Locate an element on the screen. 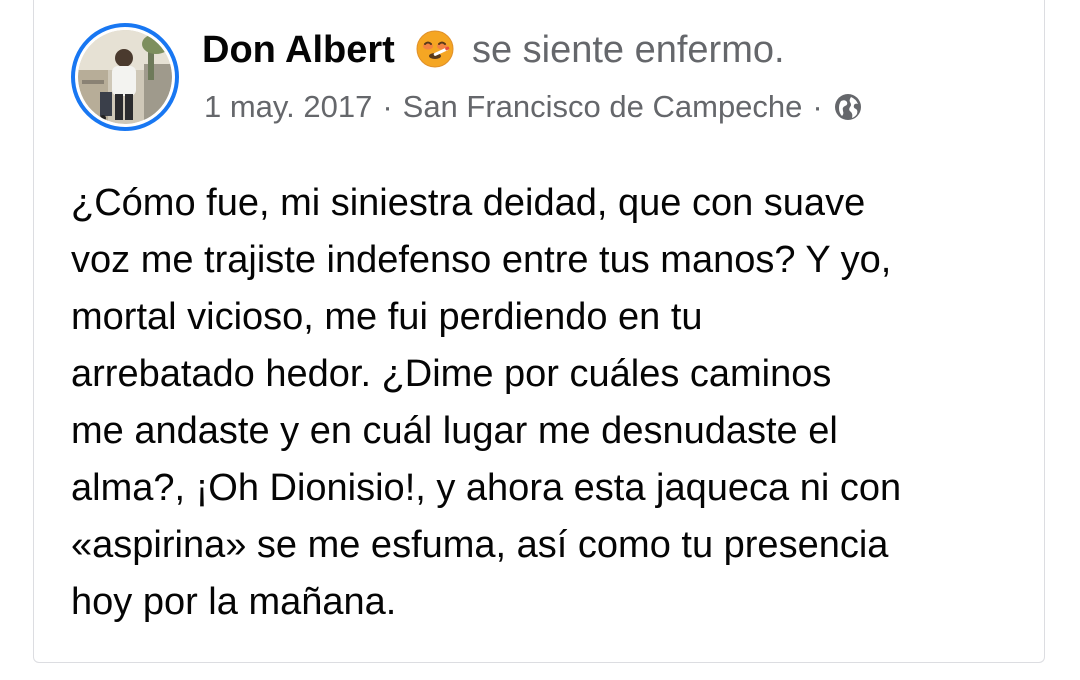  post-meta: 1 may. 2017 · San Francisco de Campeche · is located at coordinates (533, 107).